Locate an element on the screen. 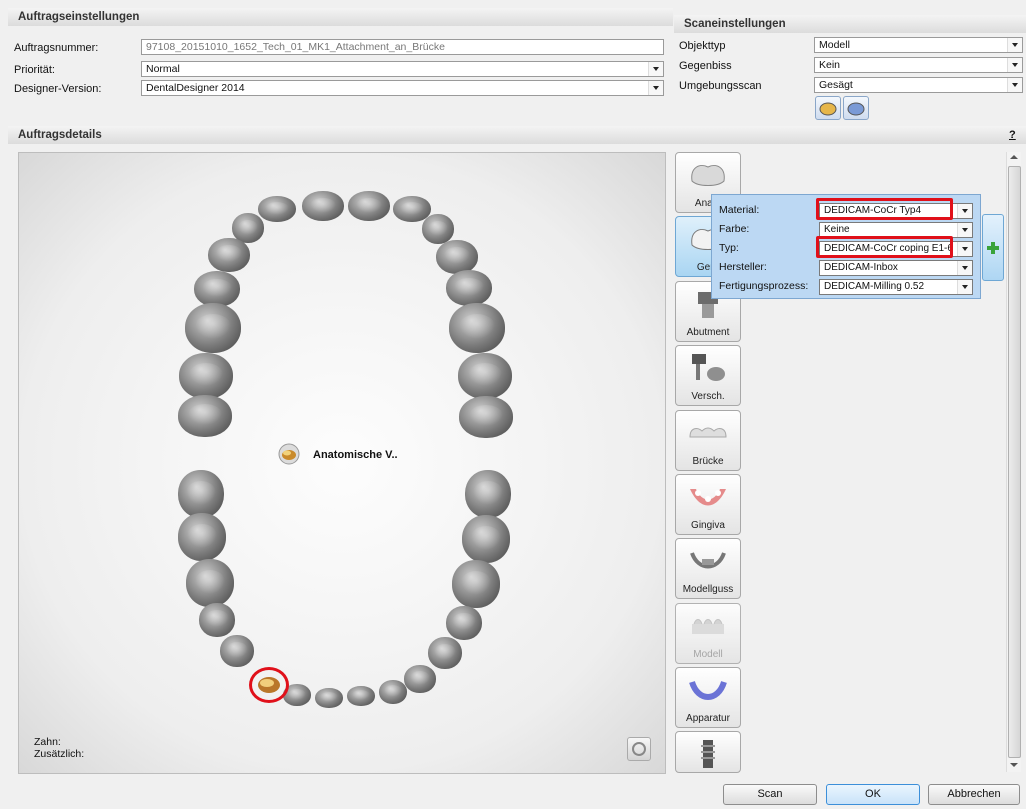  selected-tooth is located at coordinates (269, 685).